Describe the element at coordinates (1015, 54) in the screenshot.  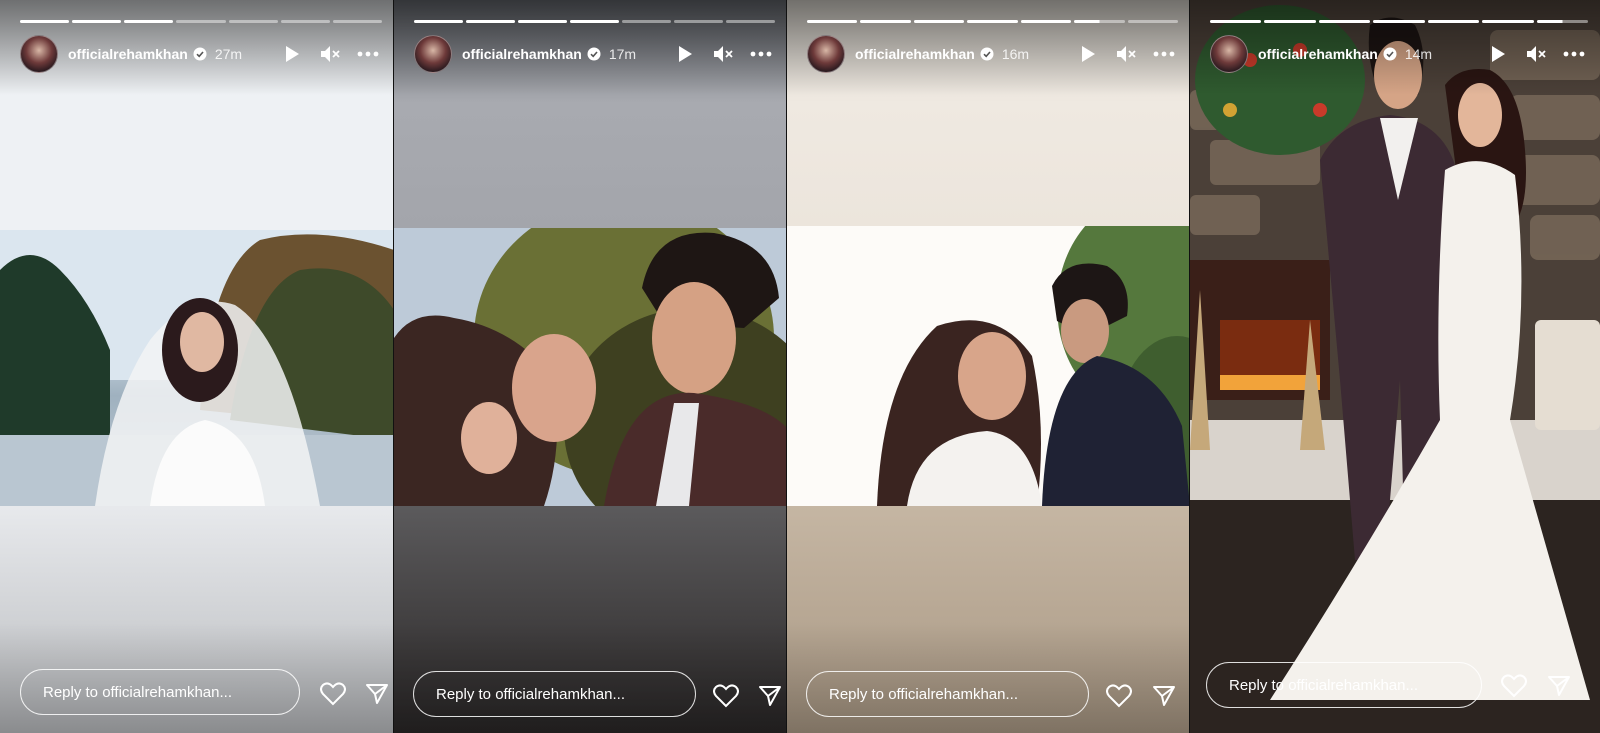
I see `post-time: 16m` at that location.